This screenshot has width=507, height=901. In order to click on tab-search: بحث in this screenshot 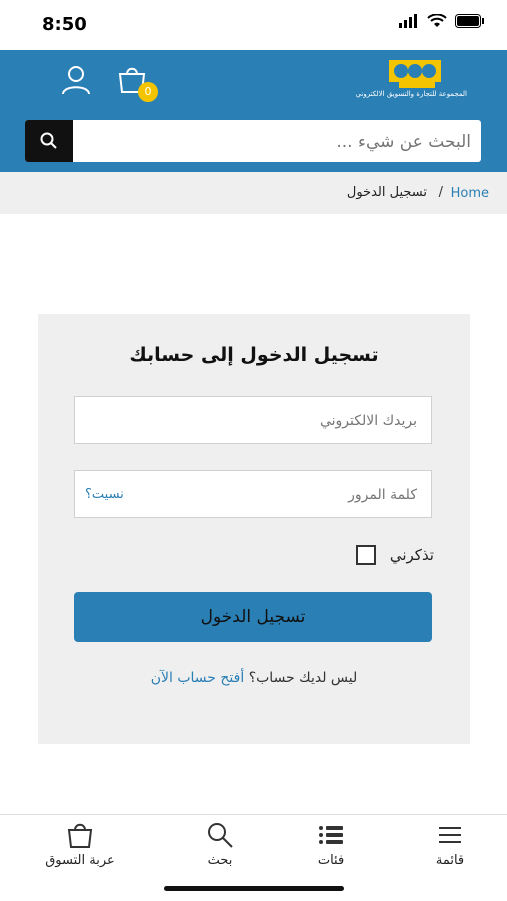, I will do `click(220, 844)`.